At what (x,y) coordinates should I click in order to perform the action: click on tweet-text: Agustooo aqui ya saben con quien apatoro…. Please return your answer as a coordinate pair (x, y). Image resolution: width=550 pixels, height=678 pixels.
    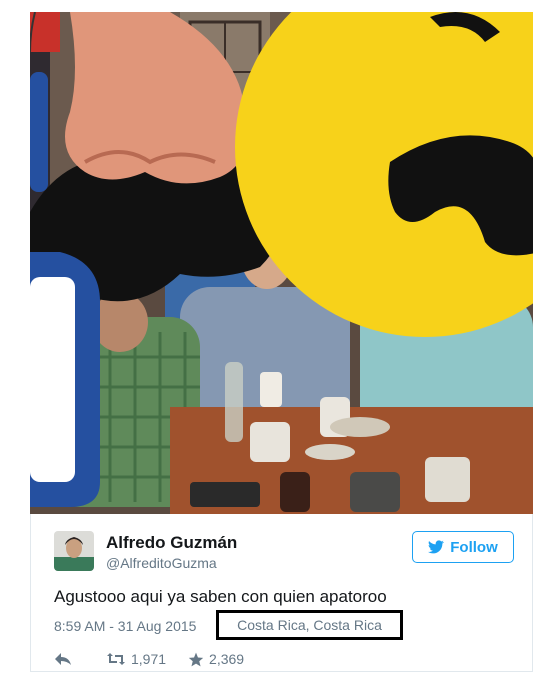
    Looking at the image, I should click on (220, 596).